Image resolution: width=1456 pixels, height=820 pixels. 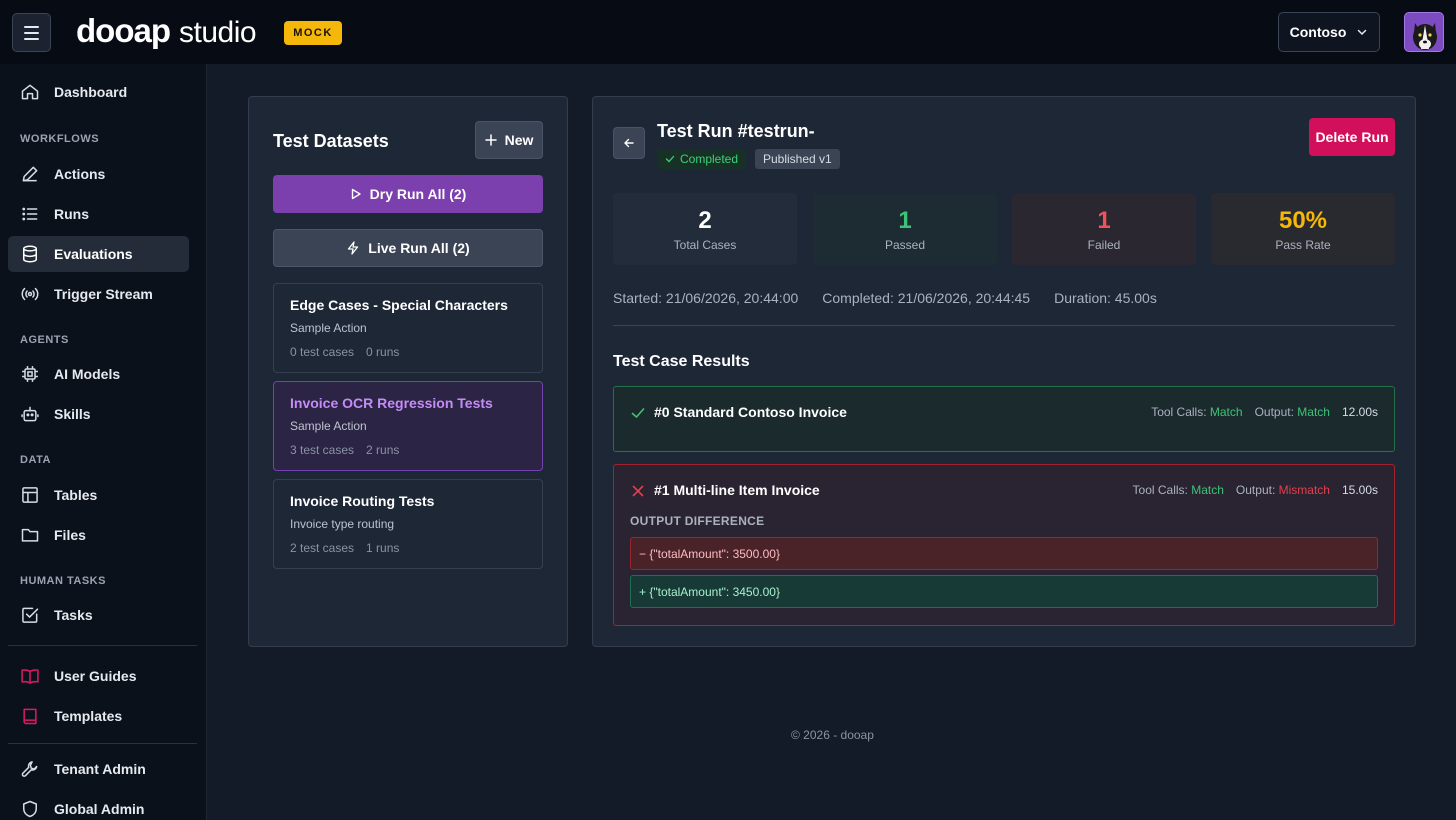 I want to click on user-avatar, so click(x=1424, y=32).